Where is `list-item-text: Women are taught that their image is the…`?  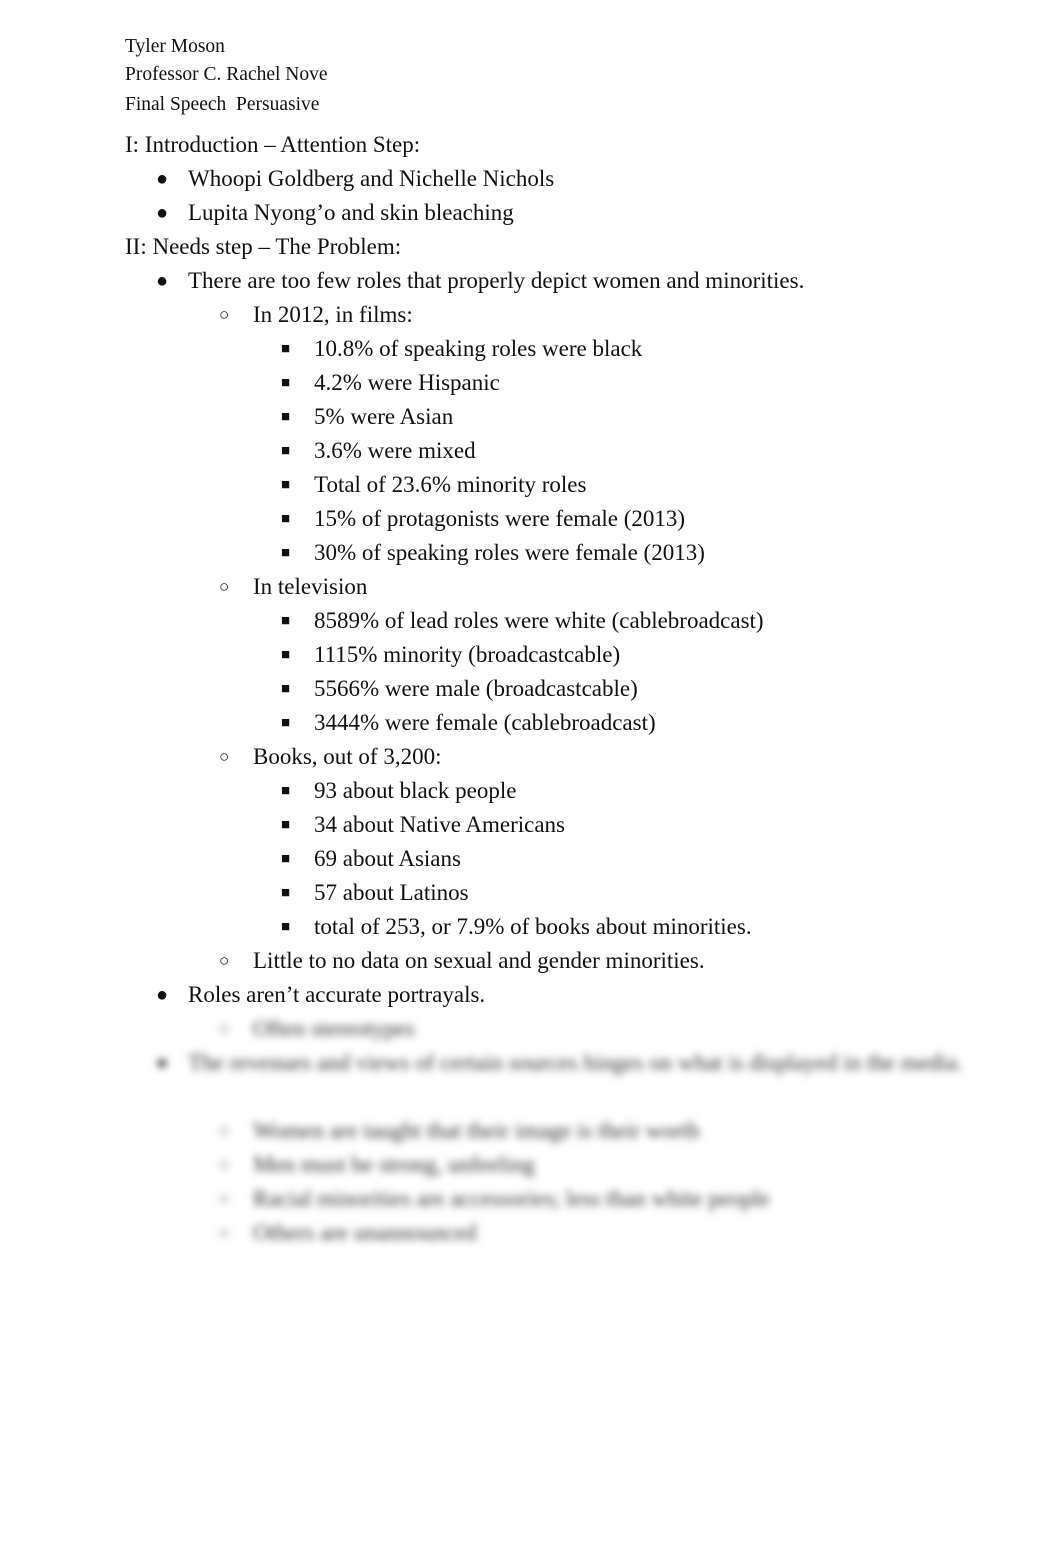
list-item-text: Women are taught that their image is the… is located at coordinates (476, 1130).